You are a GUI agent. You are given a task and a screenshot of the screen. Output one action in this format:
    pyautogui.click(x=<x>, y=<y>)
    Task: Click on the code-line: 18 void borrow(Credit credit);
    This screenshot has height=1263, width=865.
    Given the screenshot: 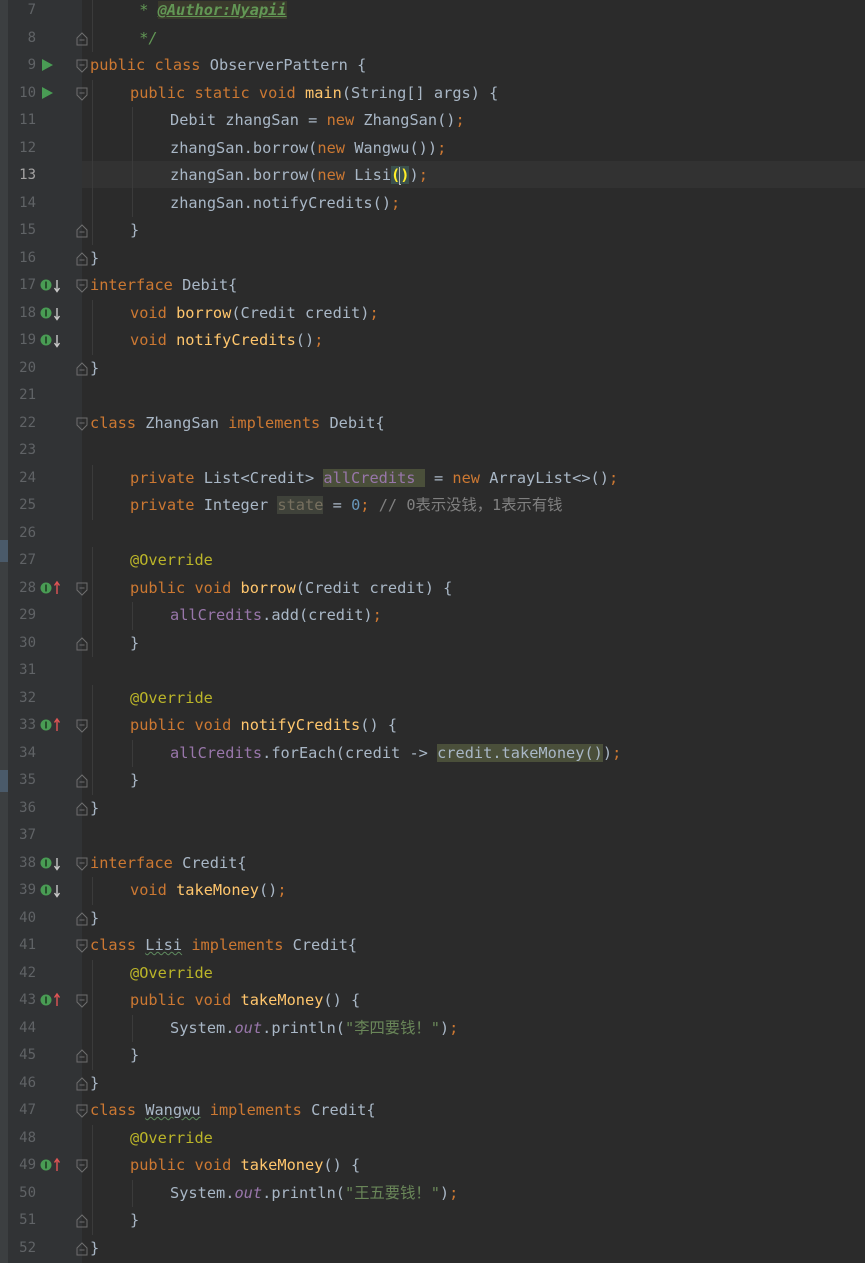 What is the action you would take?
    pyautogui.click(x=432, y=313)
    